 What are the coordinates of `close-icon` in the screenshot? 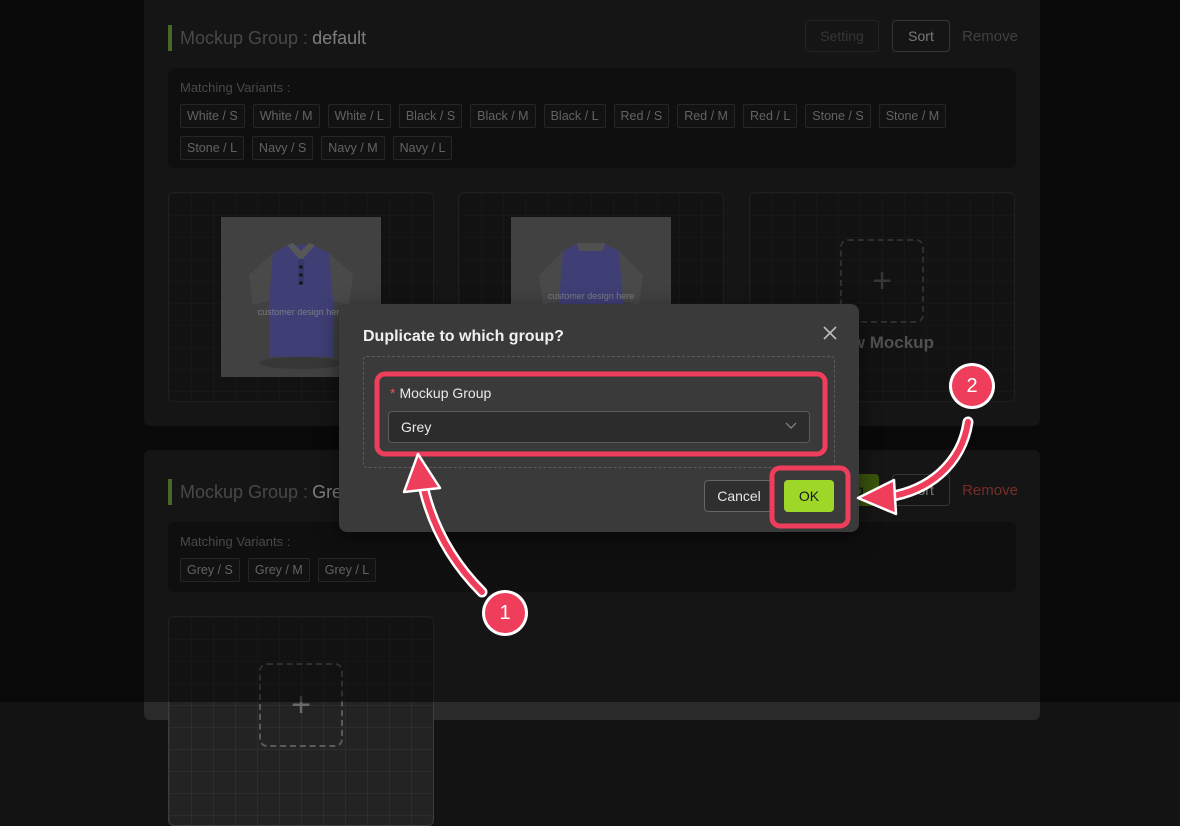 It's located at (830, 333).